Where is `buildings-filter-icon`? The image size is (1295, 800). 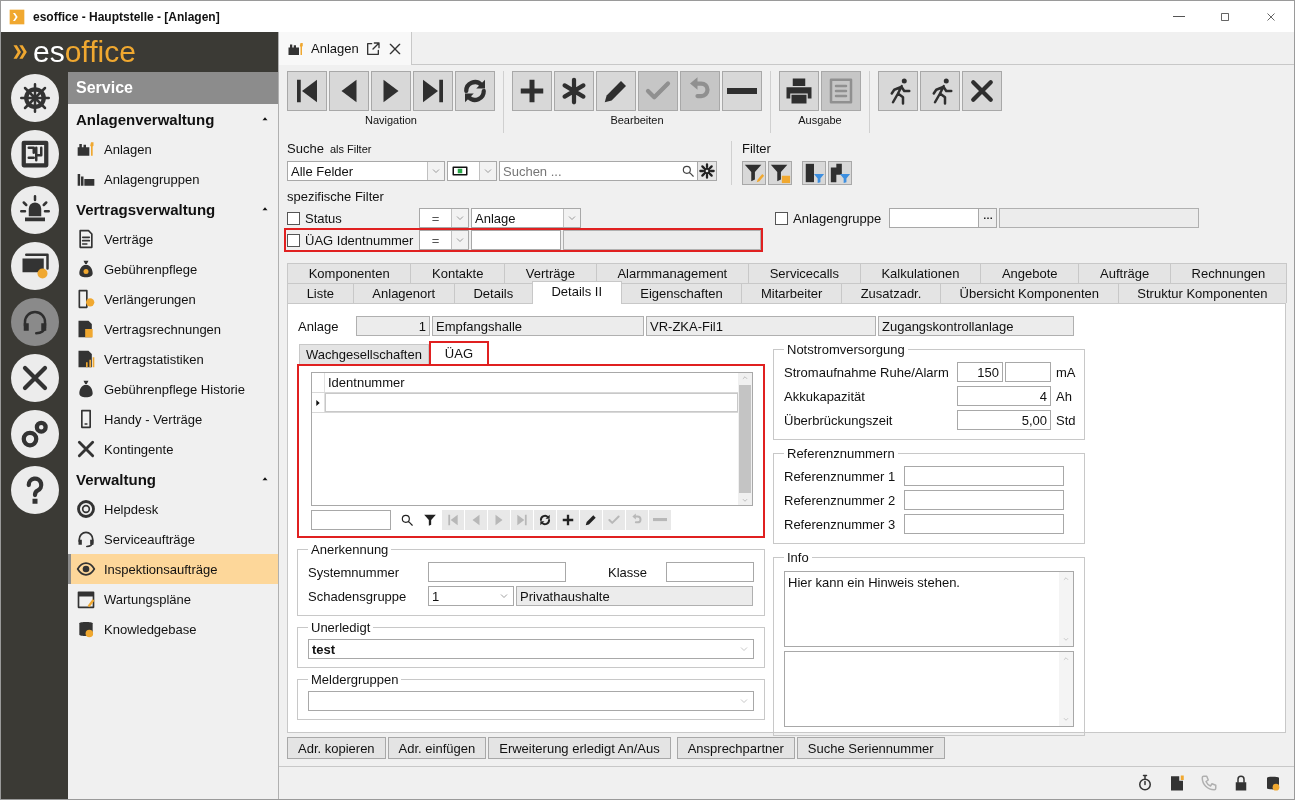 buildings-filter-icon is located at coordinates (840, 173).